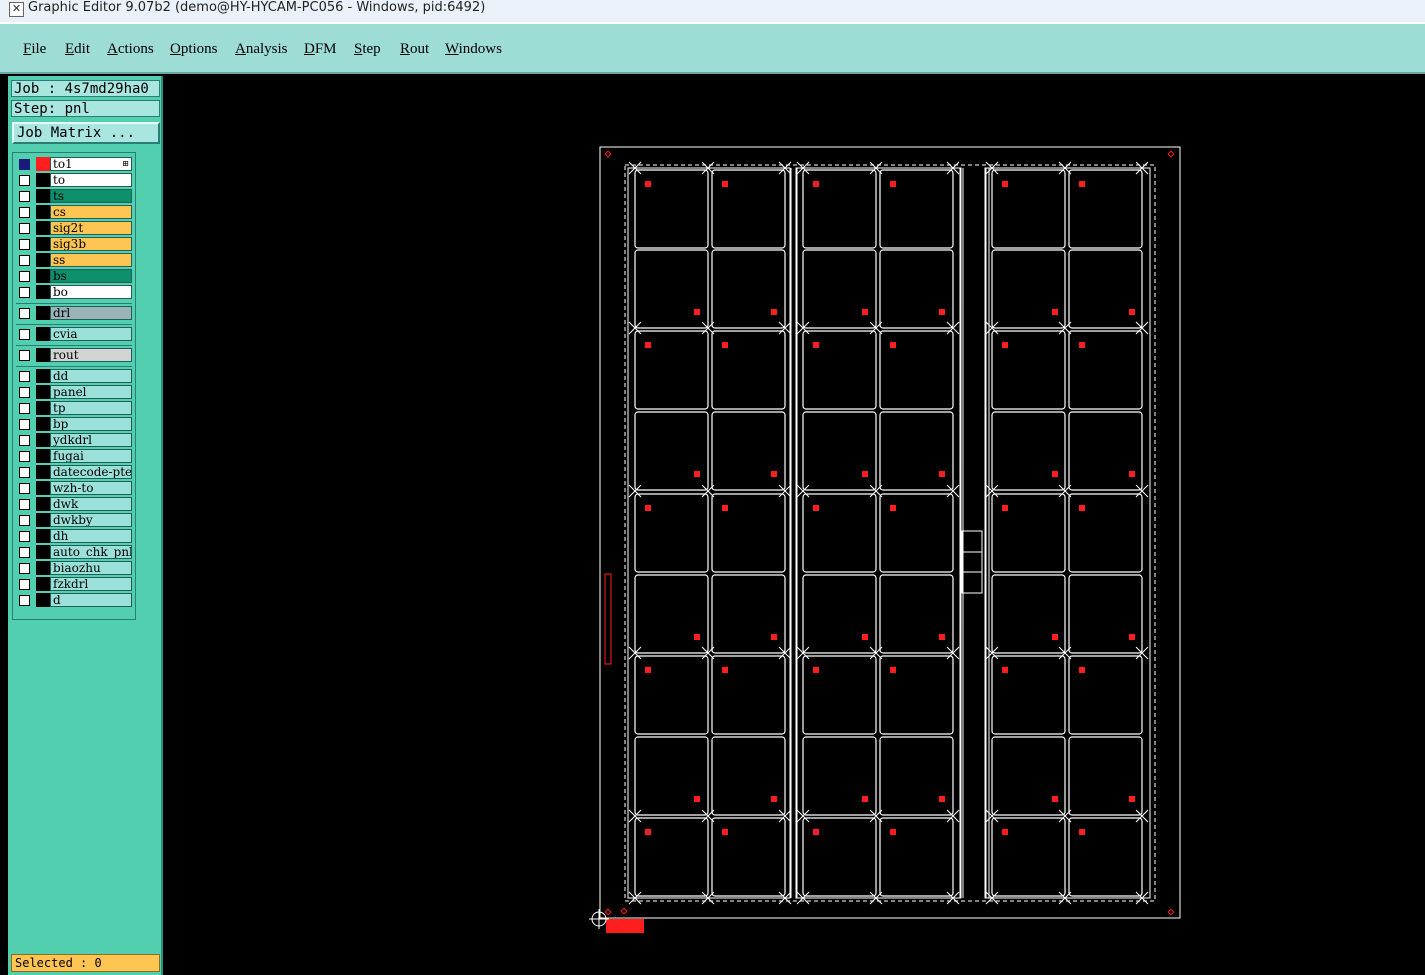  What do you see at coordinates (91, 376) in the screenshot?
I see `layer-name: dd` at bounding box center [91, 376].